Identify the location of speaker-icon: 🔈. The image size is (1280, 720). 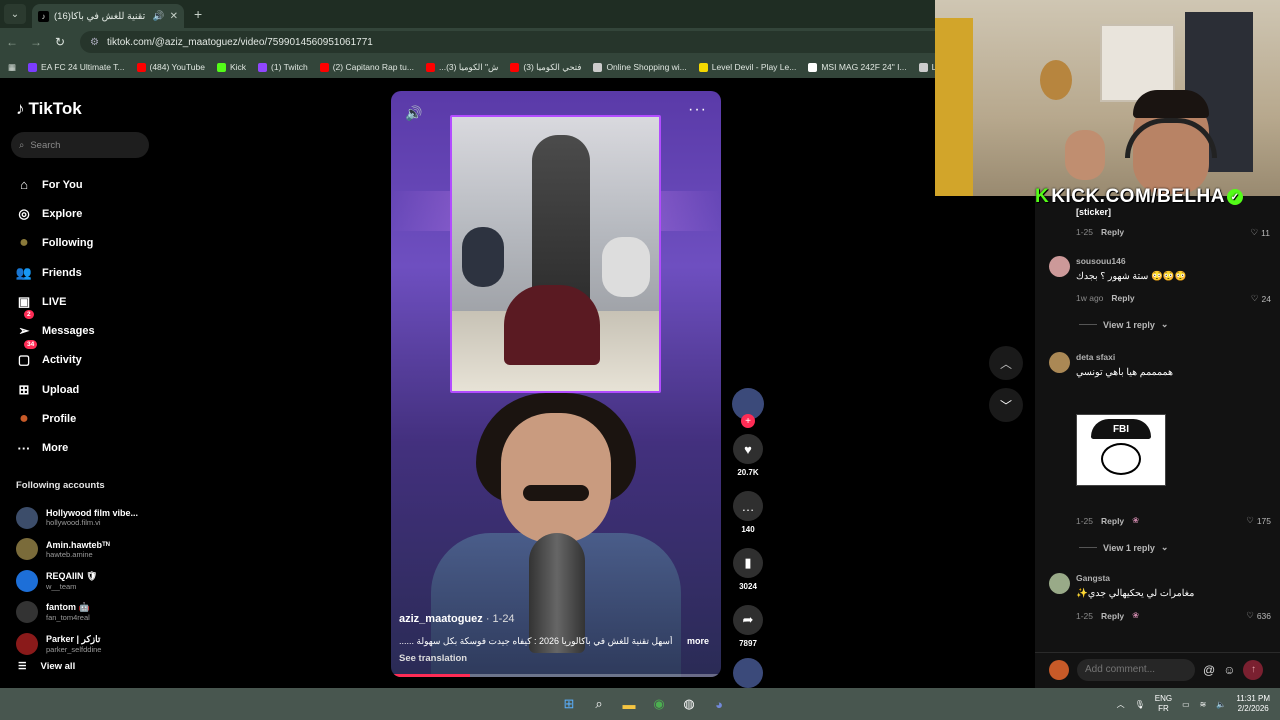
(1221, 704).